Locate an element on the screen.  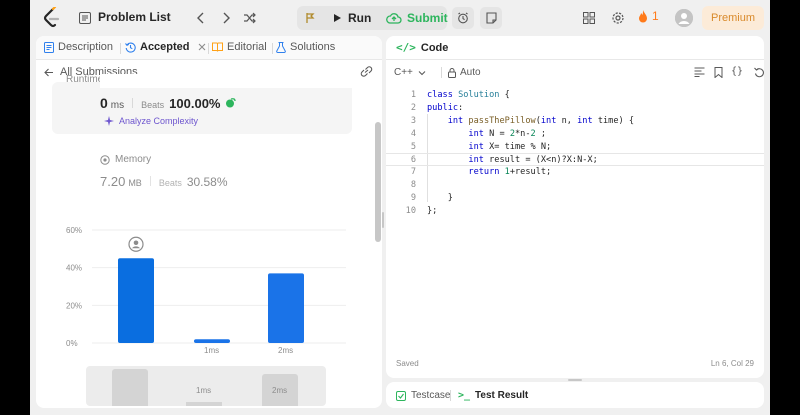
debug-bug-icon is located at coordinates (311, 18).